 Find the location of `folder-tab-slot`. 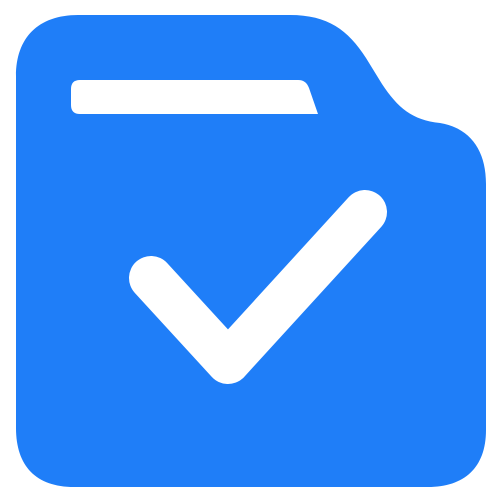

folder-tab-slot is located at coordinates (194, 97).